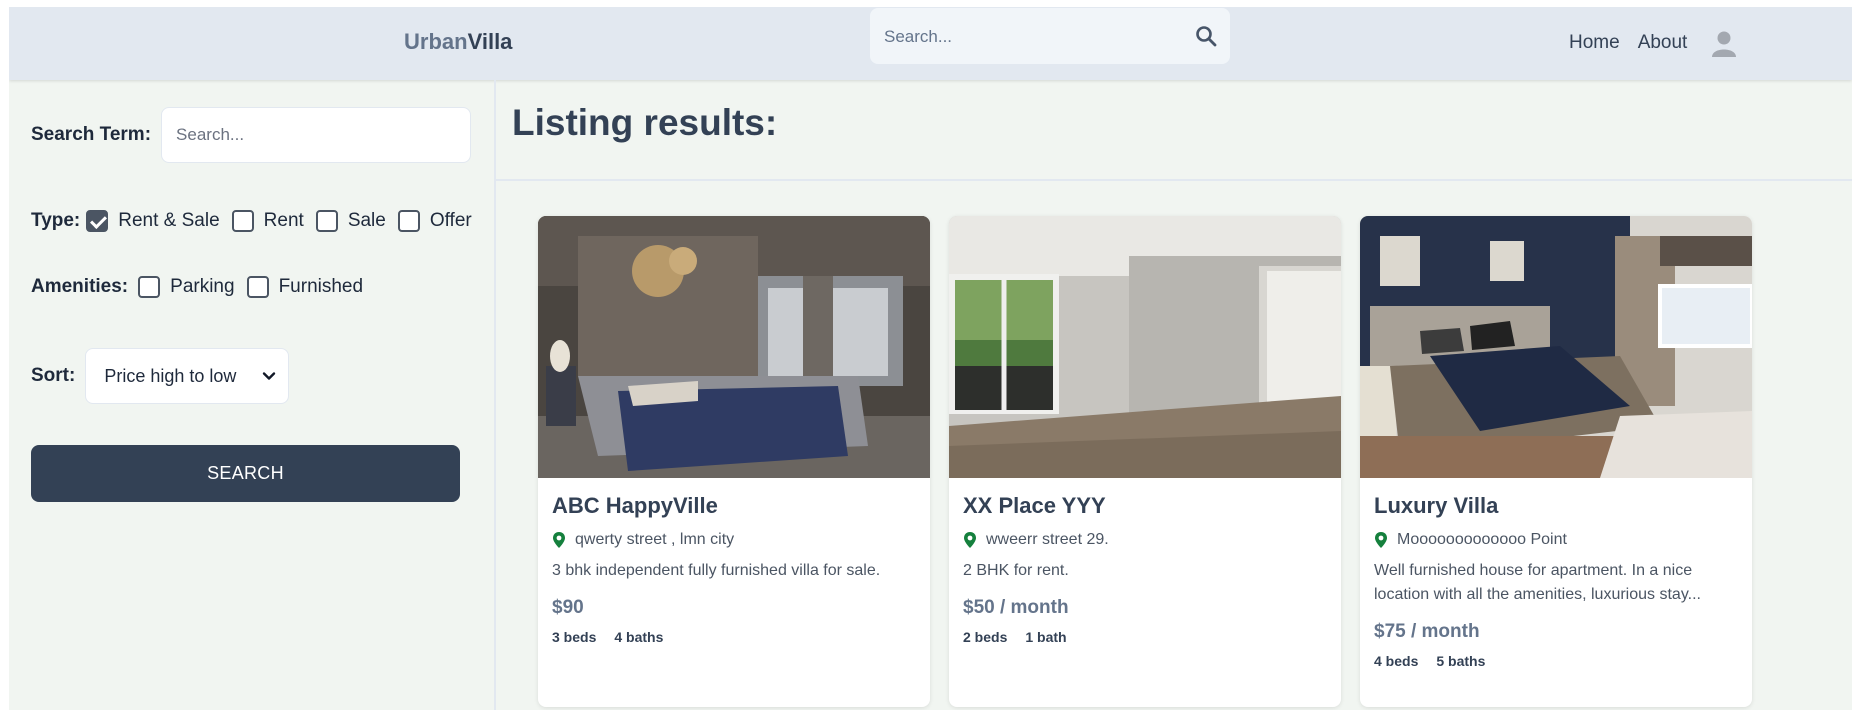 The image size is (1852, 724). What do you see at coordinates (1663, 43) in the screenshot?
I see `nav-link-about: About` at bounding box center [1663, 43].